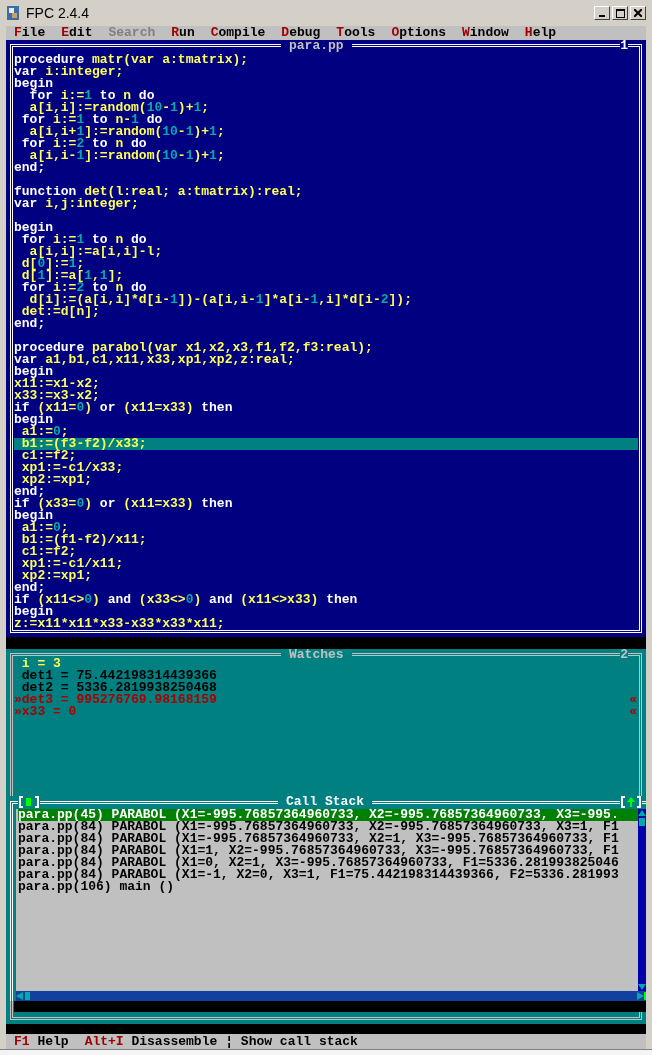 The width and height of the screenshot is (652, 1055). I want to click on maximize-button, so click(620, 13).